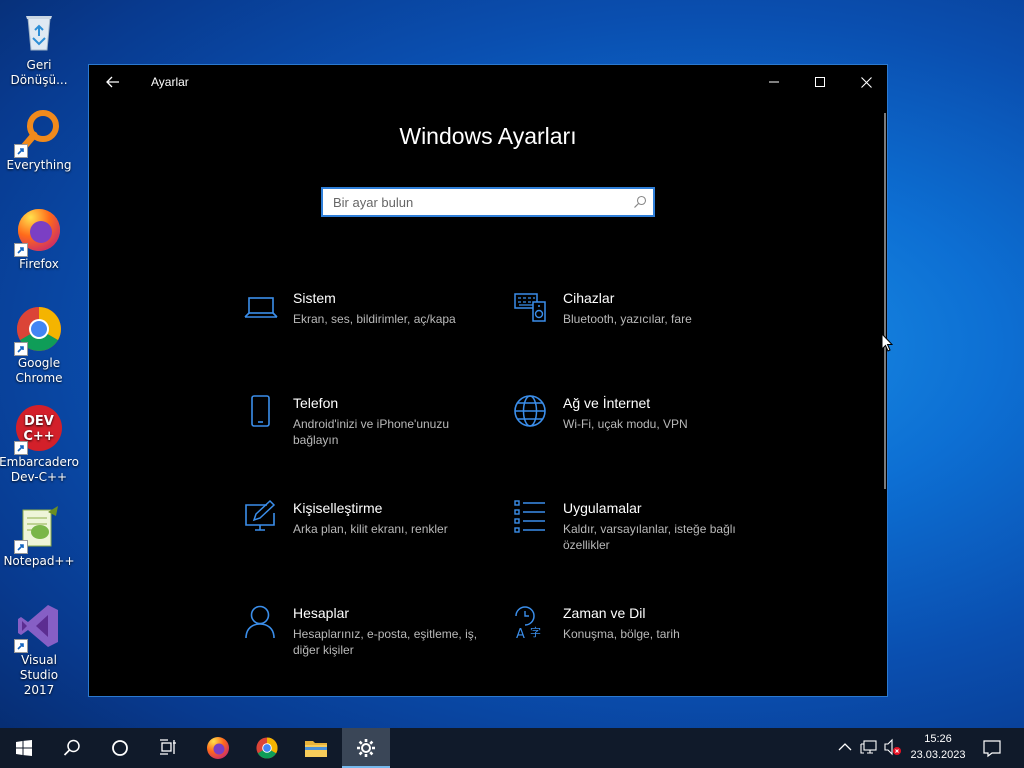 This screenshot has height=768, width=1024. Describe the element at coordinates (627, 319) in the screenshot. I see `tile-description: Bluetooth, yazıcılar, fare` at that location.